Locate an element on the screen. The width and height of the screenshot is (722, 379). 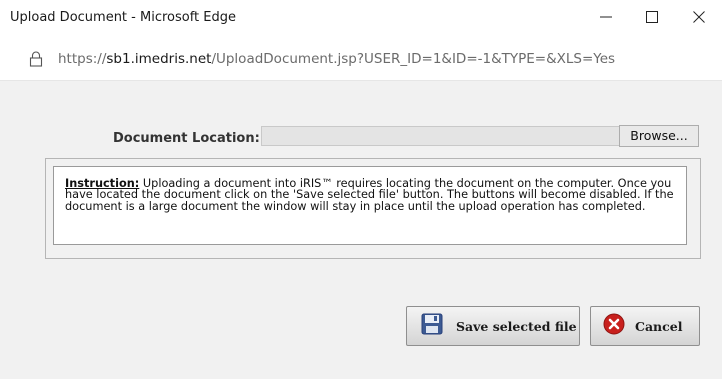
title-bar: Upload Document - Microsoft Edge is located at coordinates (361, 19).